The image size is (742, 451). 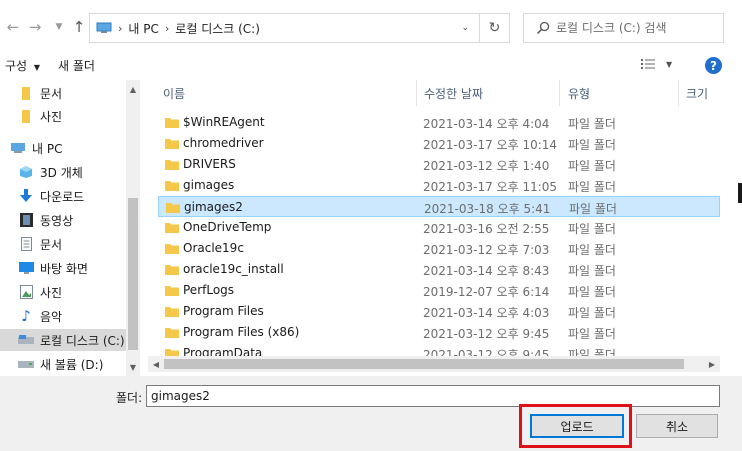 I want to click on film-icon, so click(x=26, y=220).